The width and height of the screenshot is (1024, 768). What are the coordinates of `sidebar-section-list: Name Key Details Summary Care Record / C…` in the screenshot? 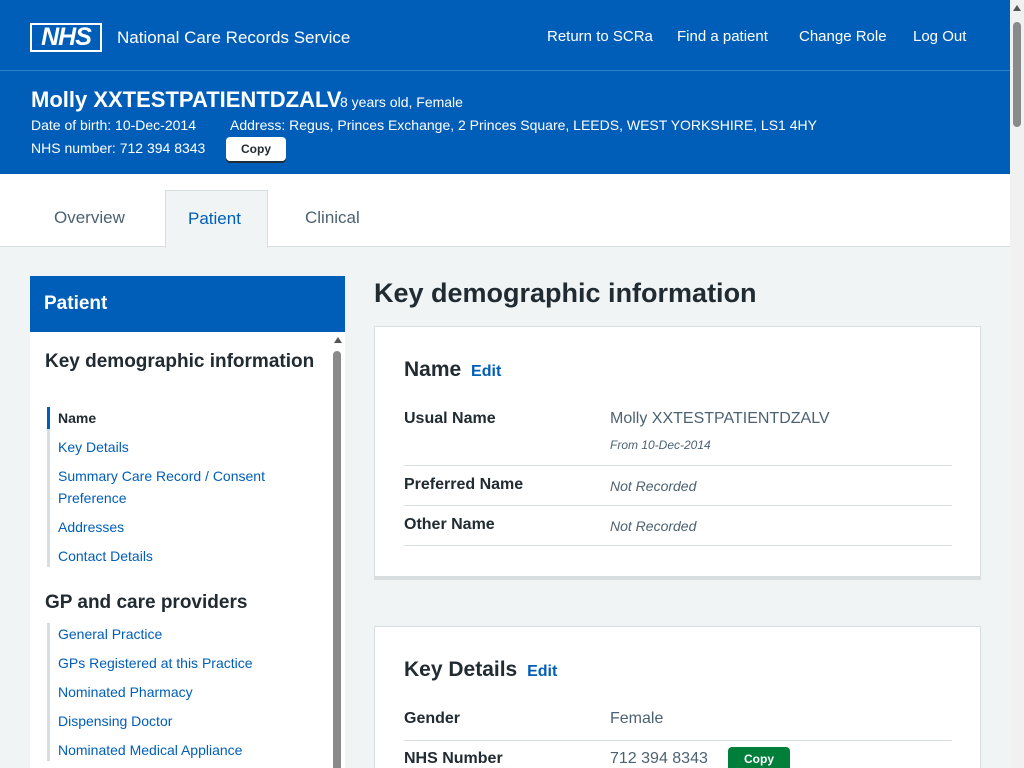 It's located at (182, 487).